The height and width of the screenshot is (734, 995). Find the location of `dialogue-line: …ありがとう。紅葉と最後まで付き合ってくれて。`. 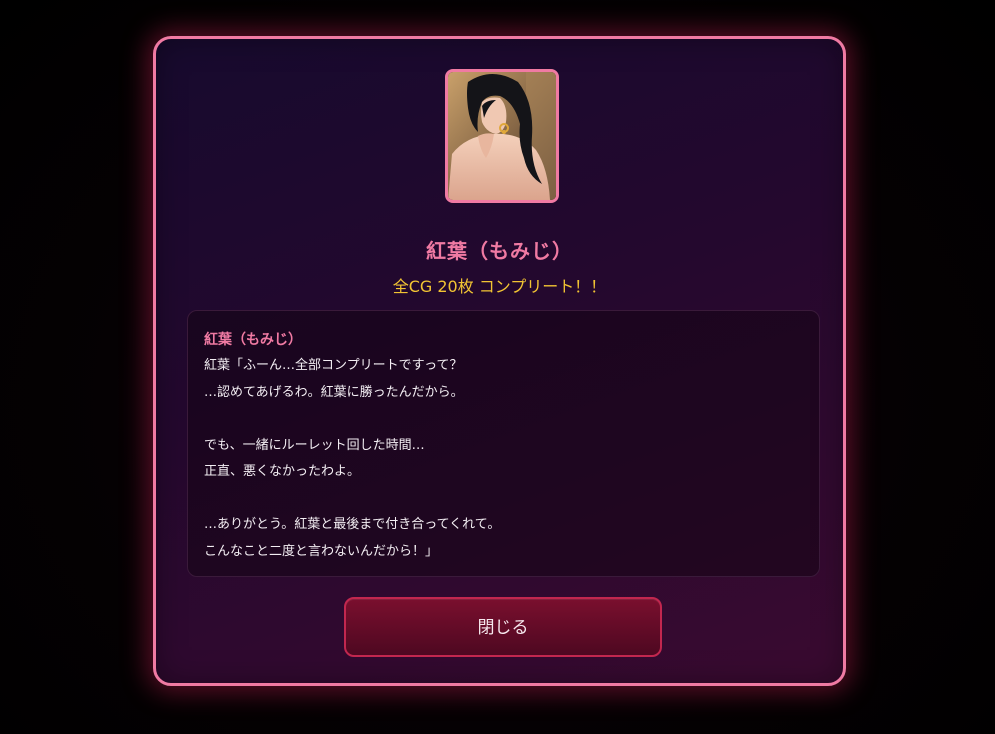

dialogue-line: …ありがとう。紅葉と最後まで付き合ってくれて。 is located at coordinates (352, 524).